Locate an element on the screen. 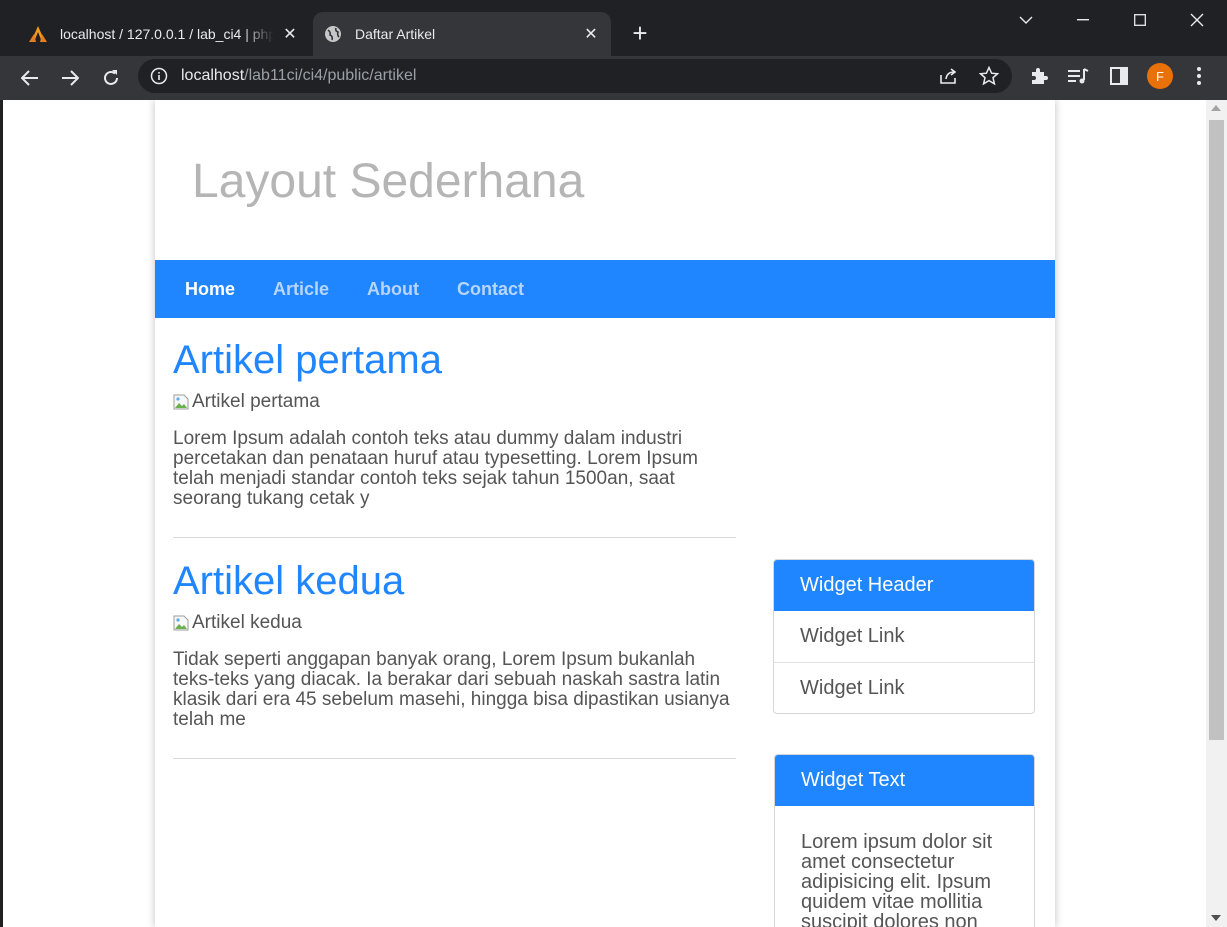  close-window-icon is located at coordinates (1197, 20).